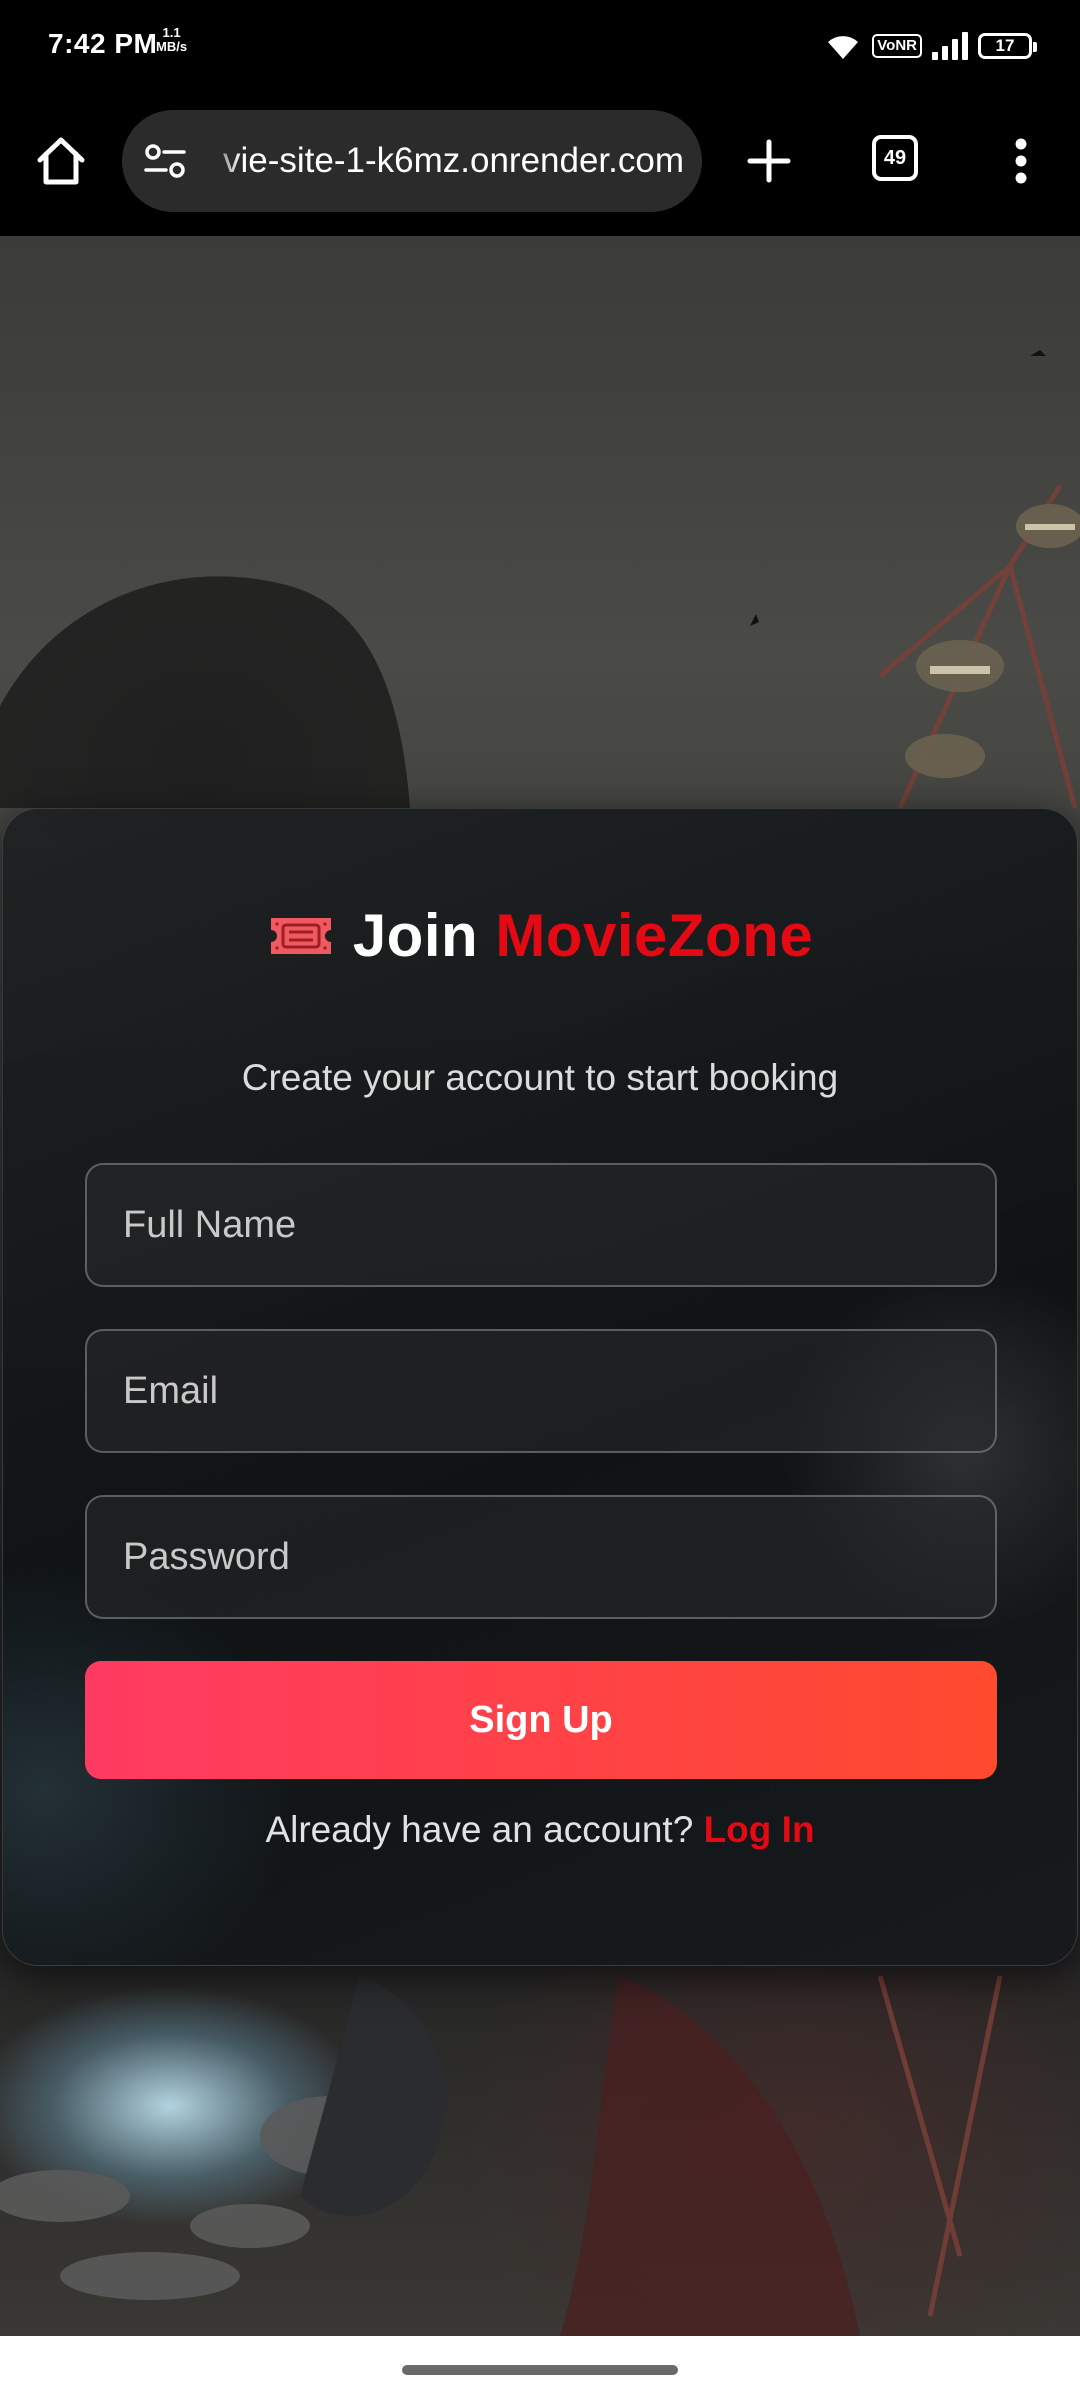 The height and width of the screenshot is (2400, 1080). Describe the element at coordinates (541, 1225) in the screenshot. I see `full-name-input` at that location.